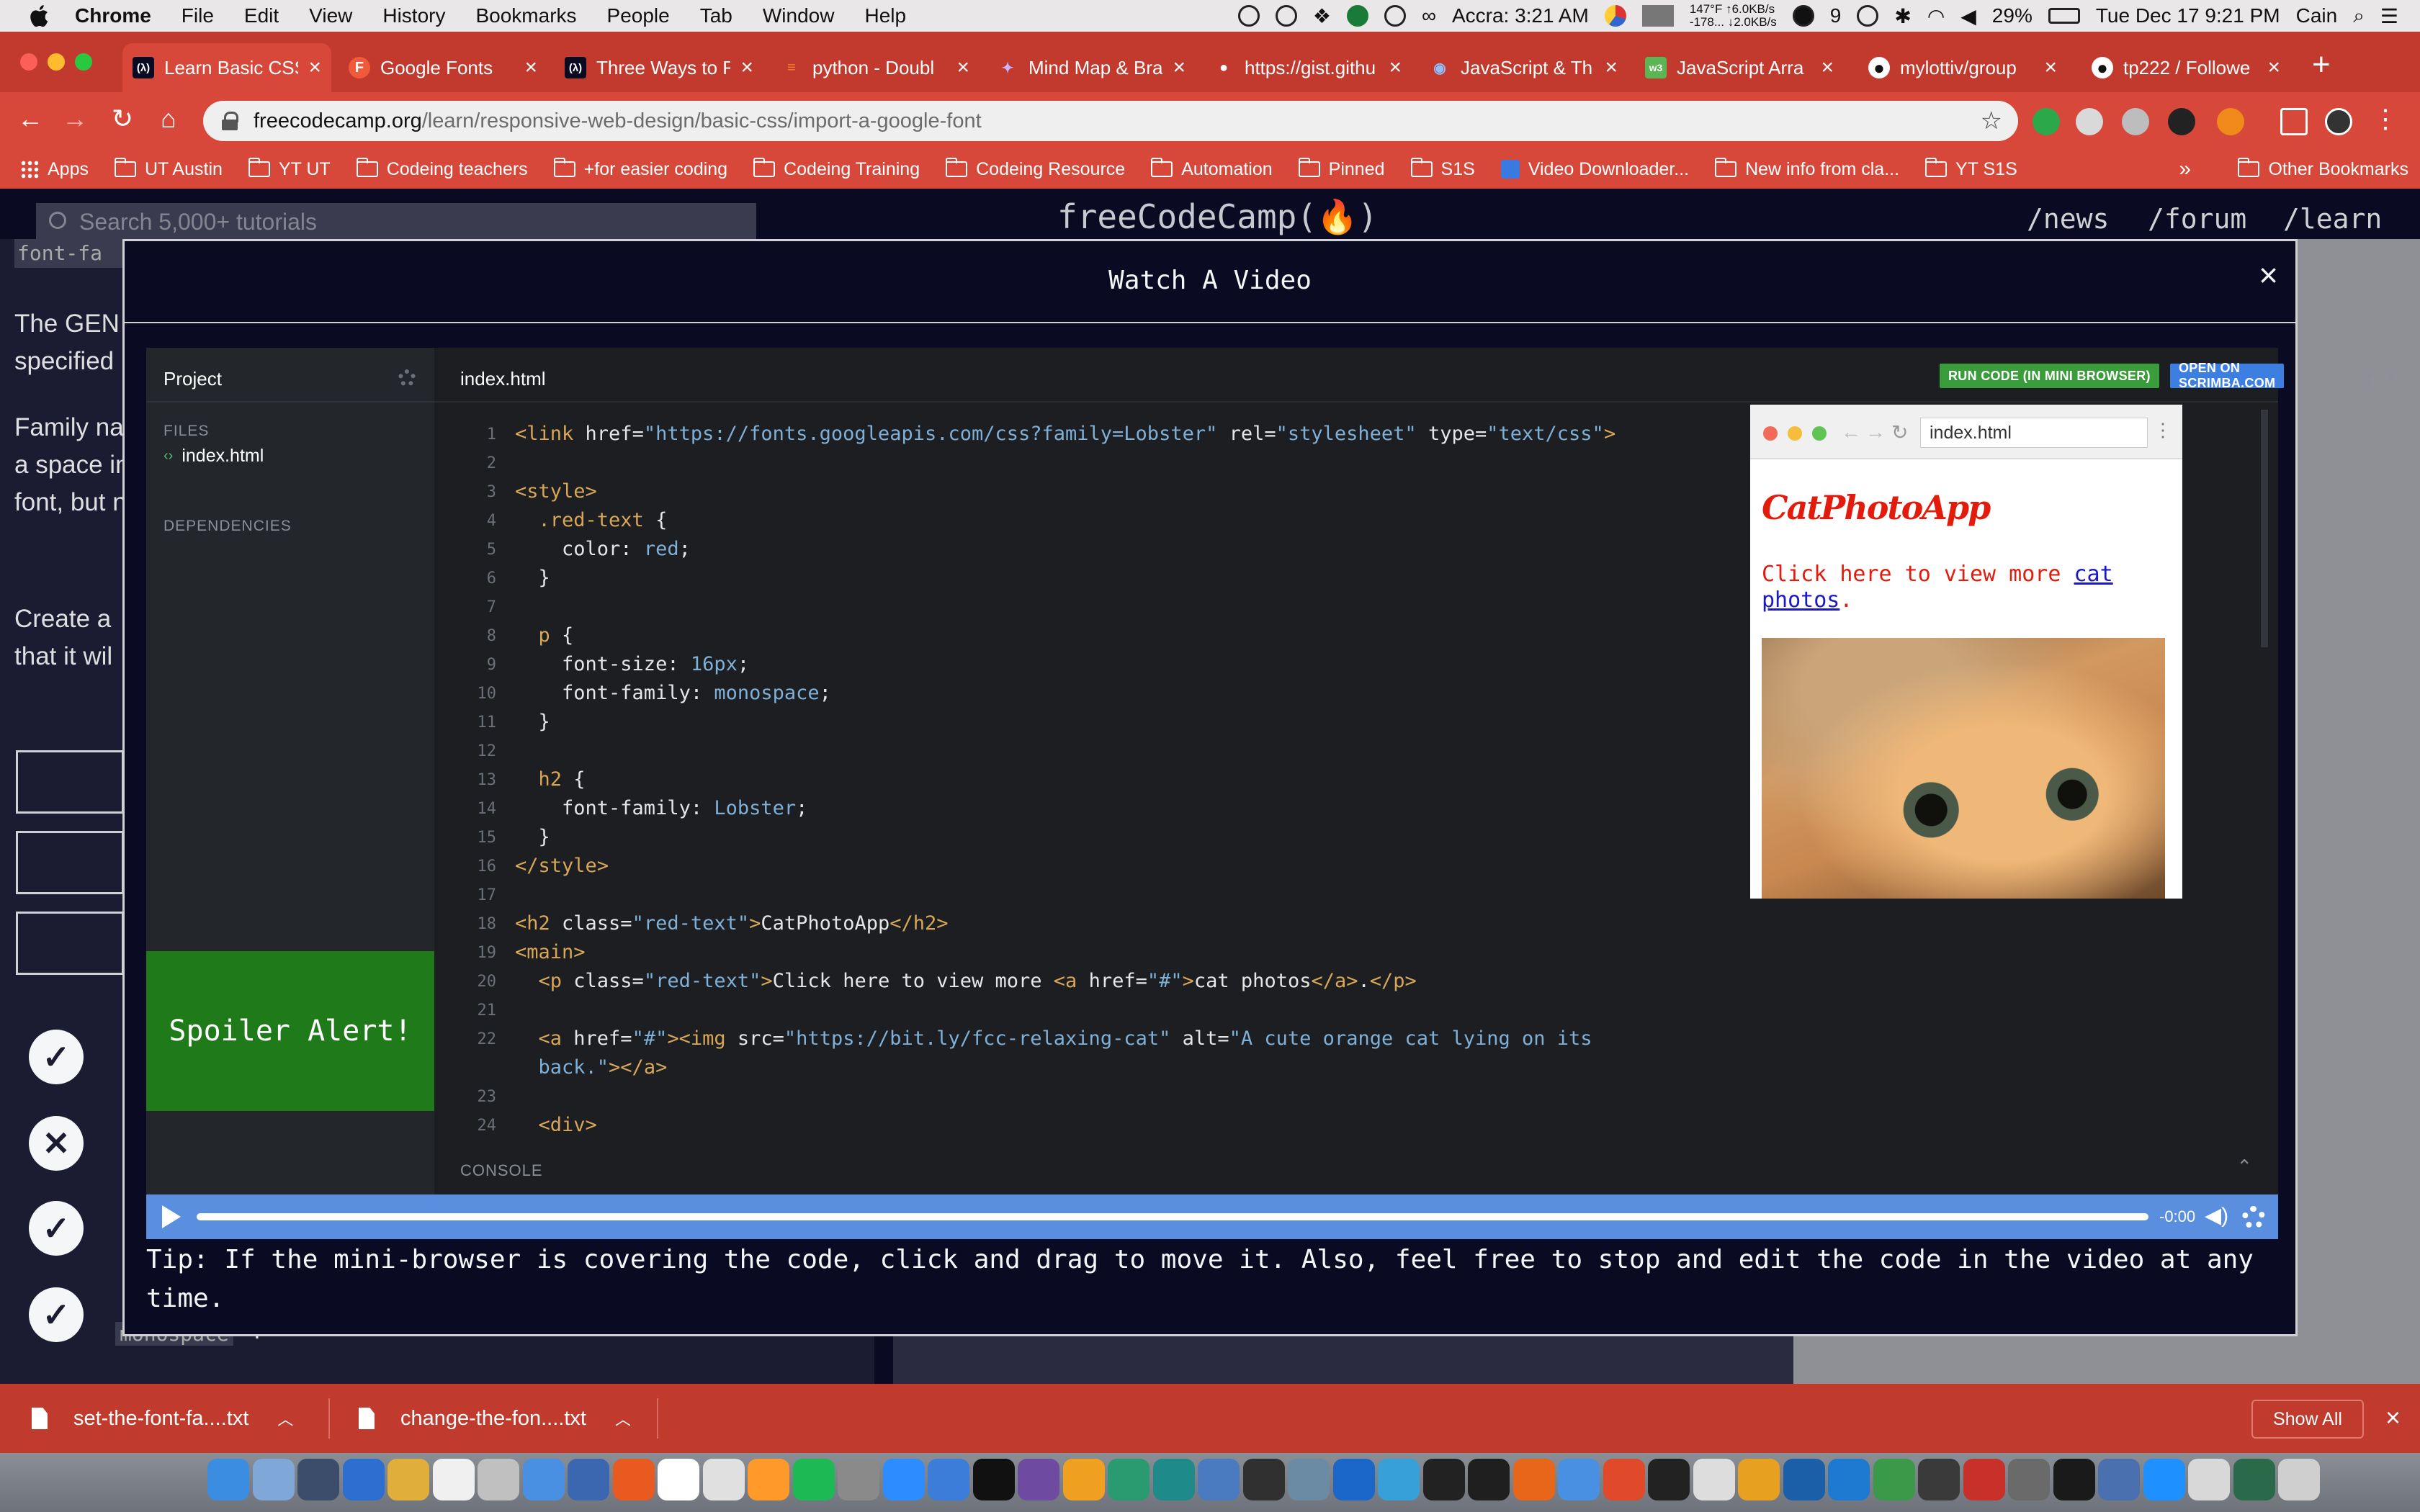  Describe the element at coordinates (443, 67) in the screenshot. I see `tab-google-fonts: F Google Fonts ×` at that location.